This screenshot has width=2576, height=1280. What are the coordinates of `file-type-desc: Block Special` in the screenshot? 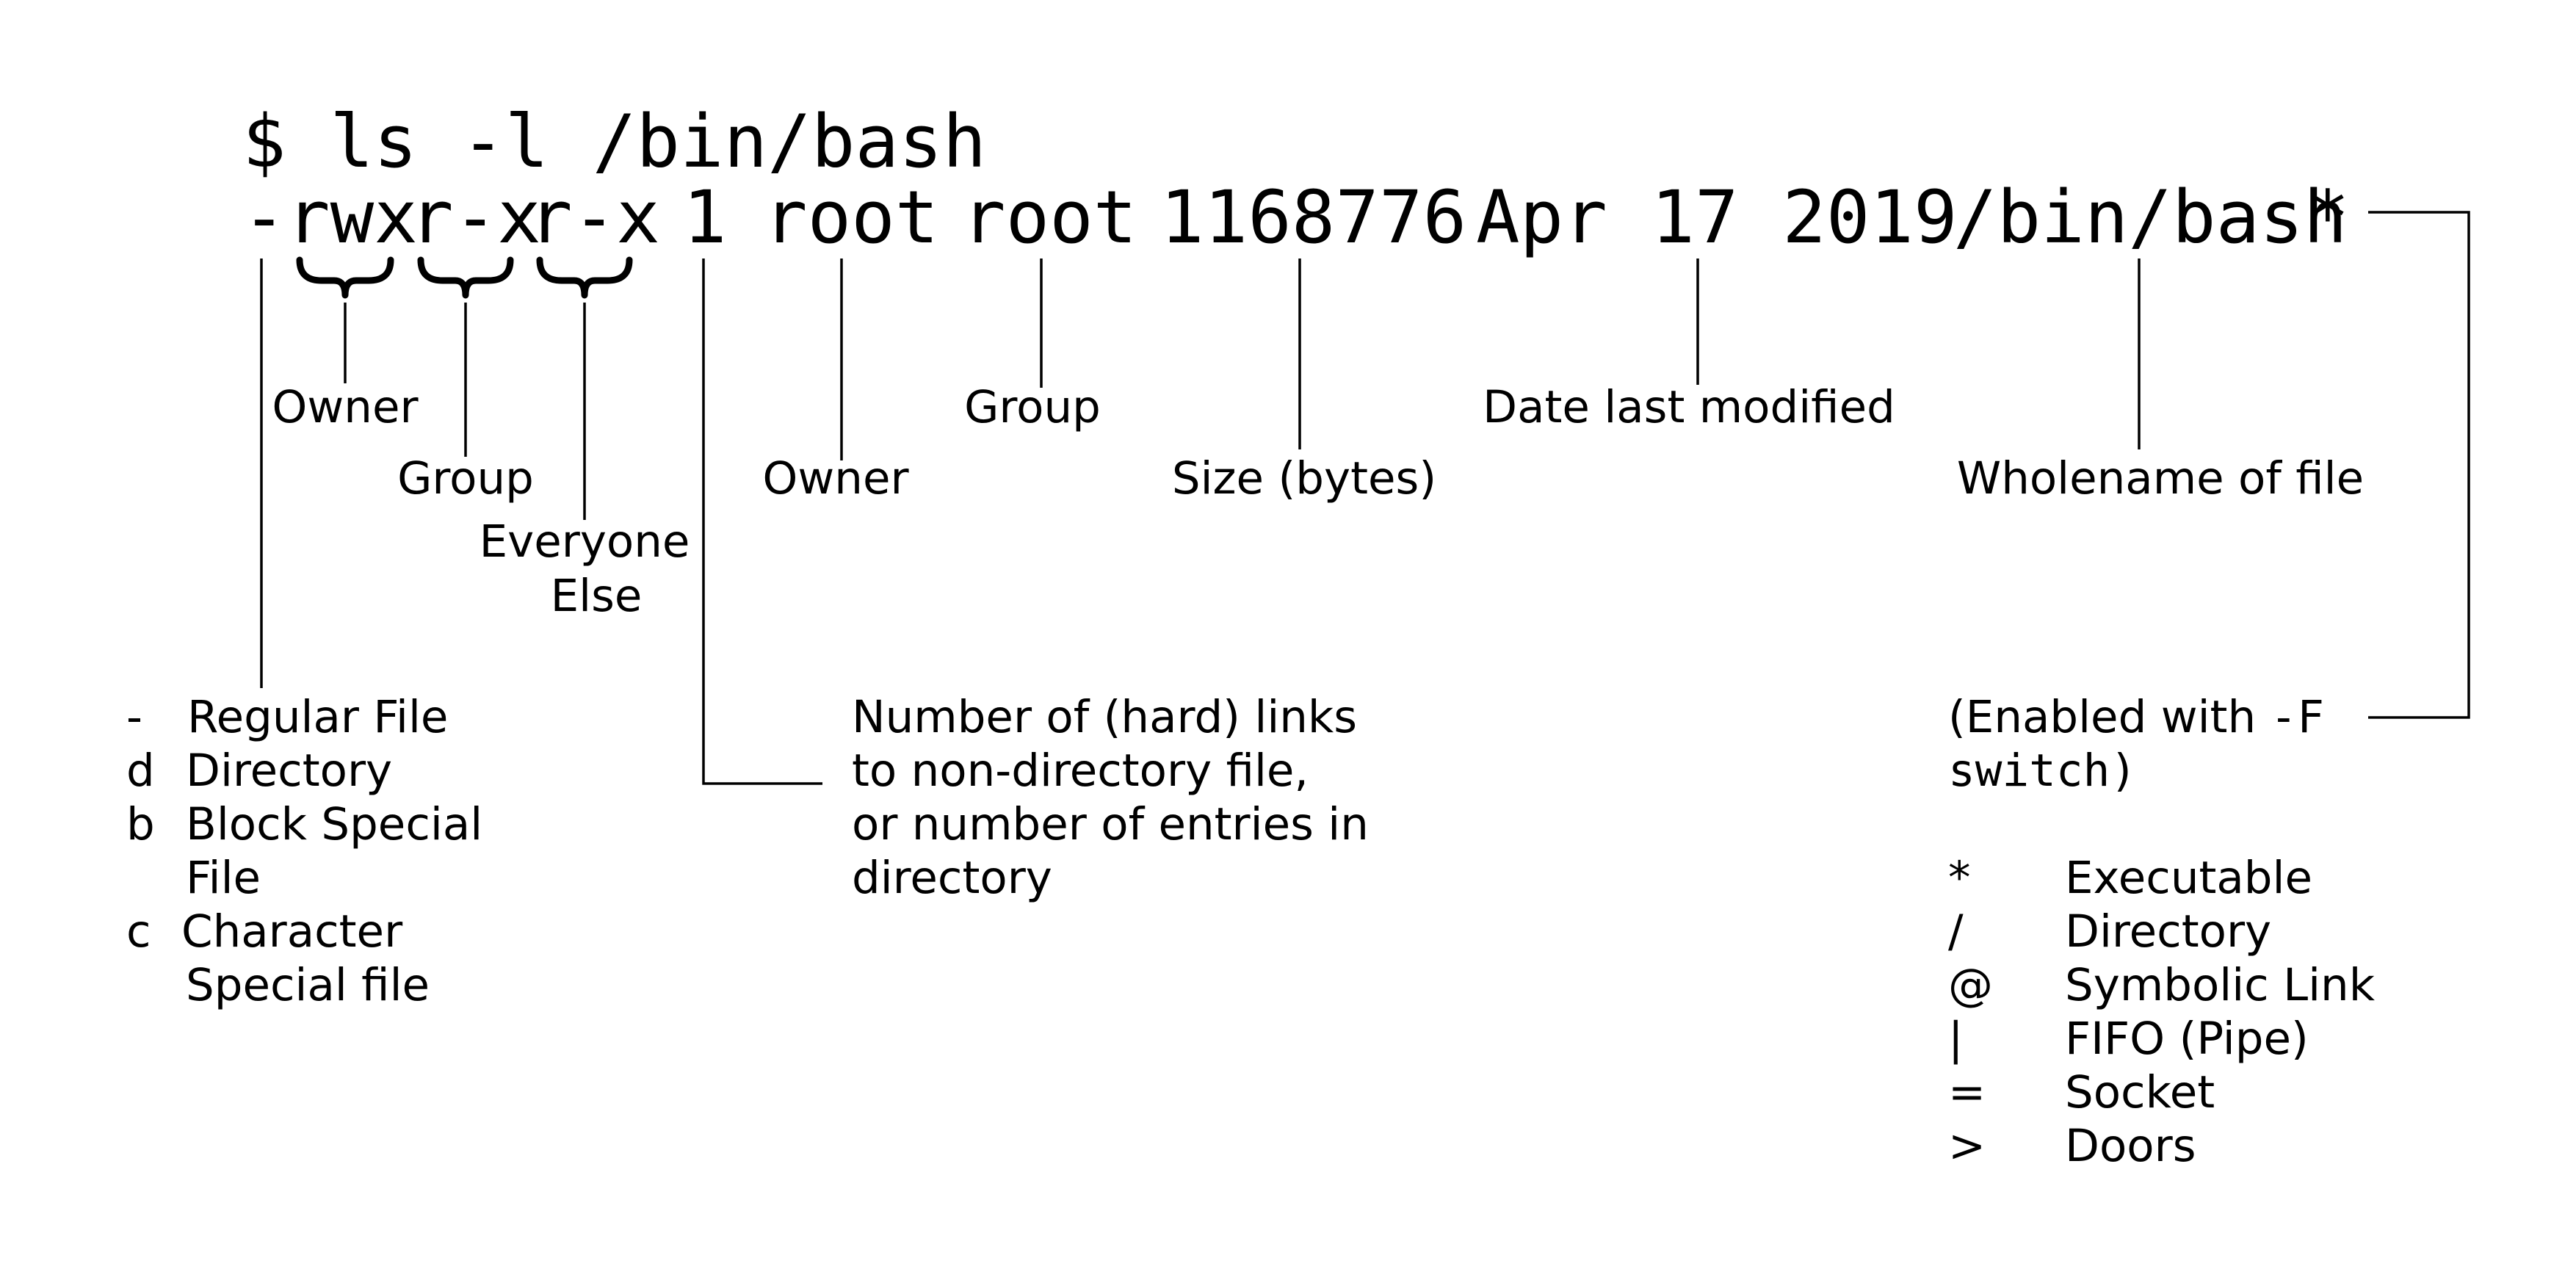 It's located at (334, 824).